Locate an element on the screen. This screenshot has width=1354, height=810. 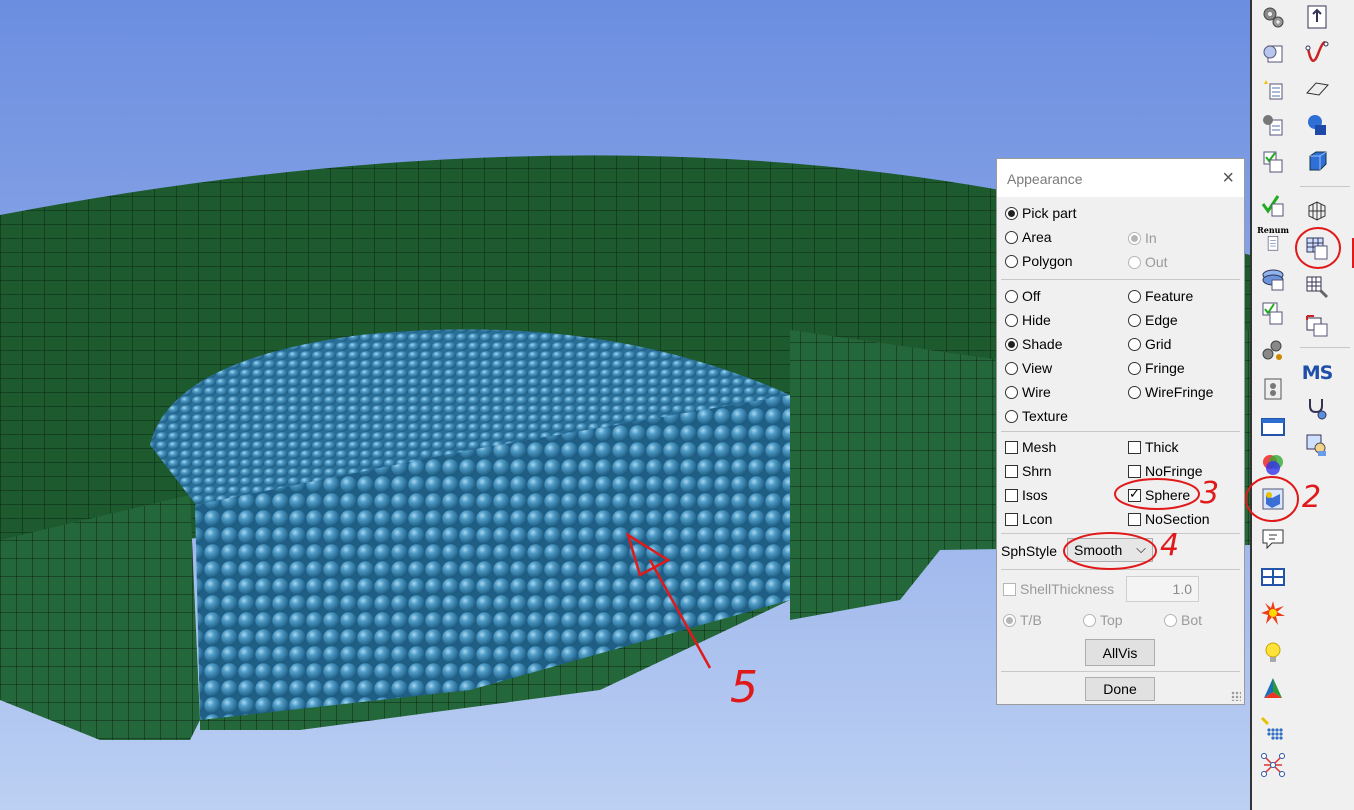
ms-text: MS is located at coordinates (1317, 373).